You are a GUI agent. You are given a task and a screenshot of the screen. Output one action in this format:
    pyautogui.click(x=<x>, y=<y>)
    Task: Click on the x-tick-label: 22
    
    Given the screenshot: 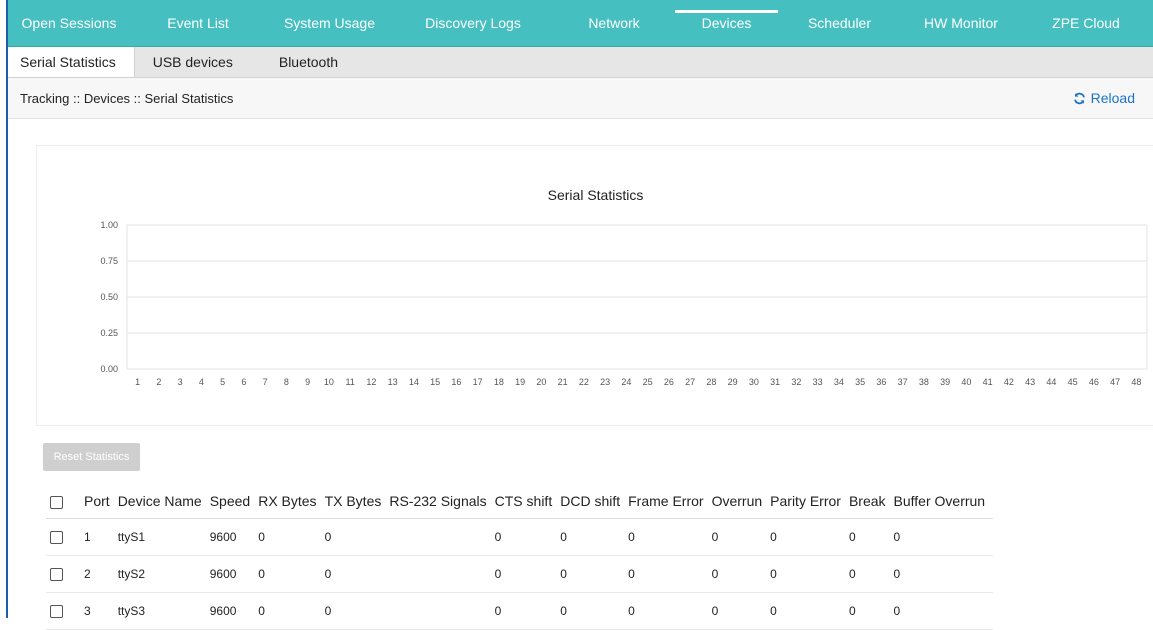 What is the action you would take?
    pyautogui.click(x=584, y=382)
    